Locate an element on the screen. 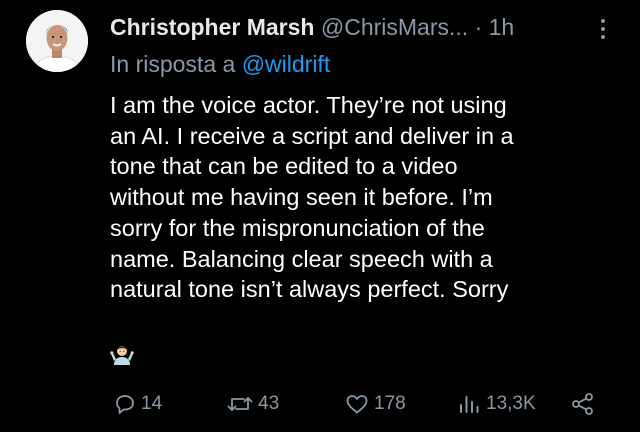 This screenshot has height=432, width=640. like-button: 178 is located at coordinates (375, 404).